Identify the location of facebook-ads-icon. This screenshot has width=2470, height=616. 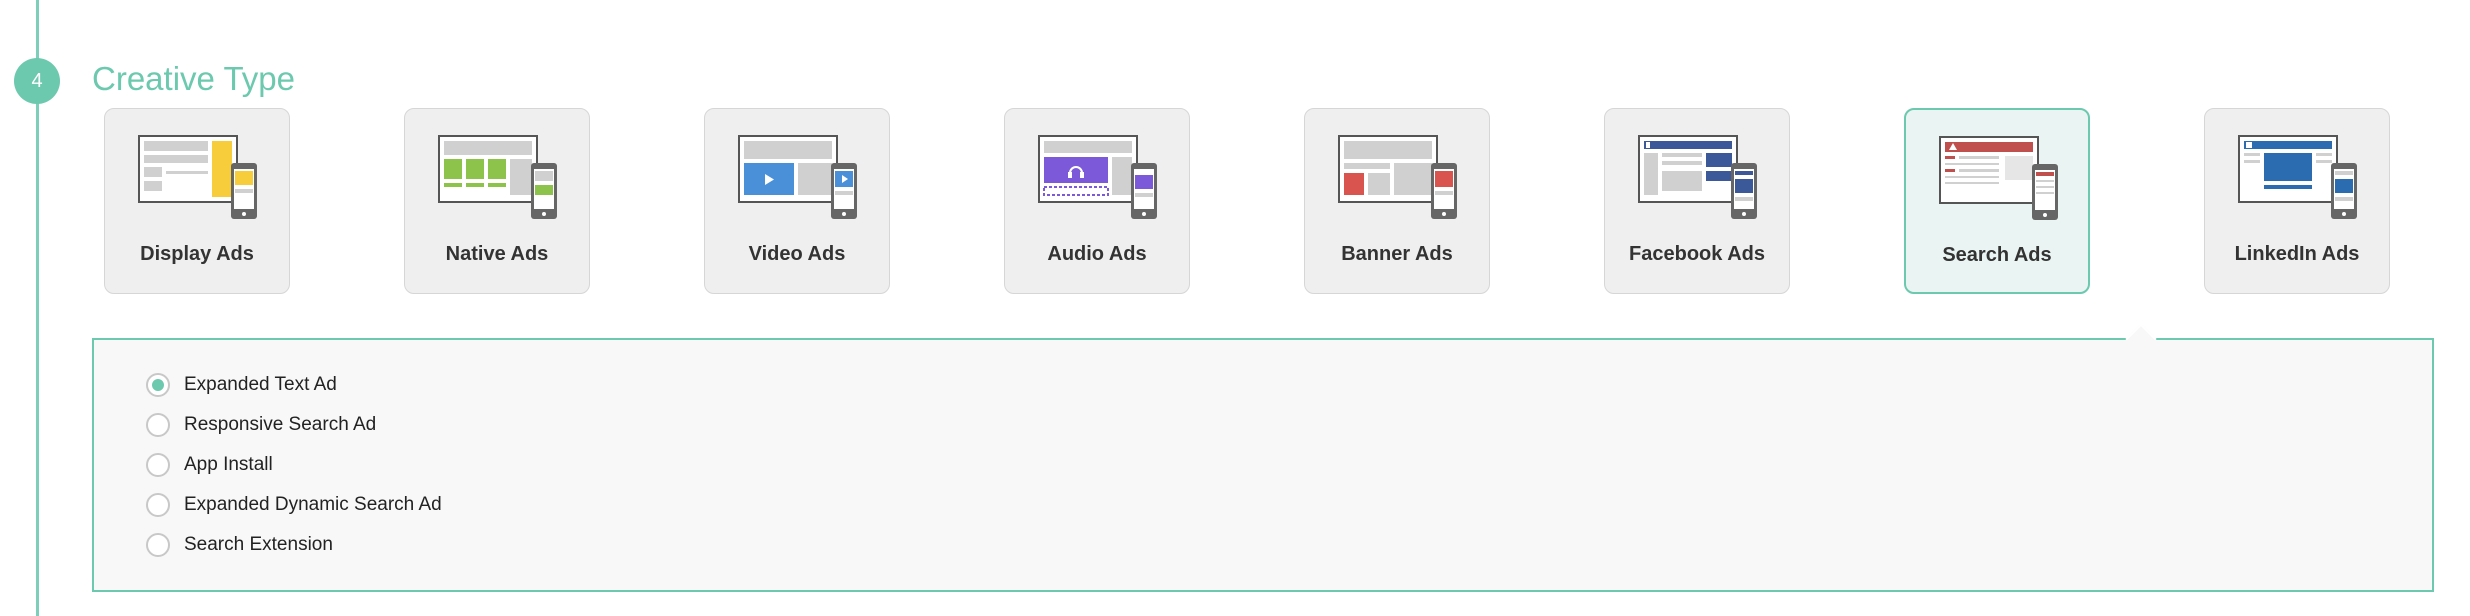
(1697, 177).